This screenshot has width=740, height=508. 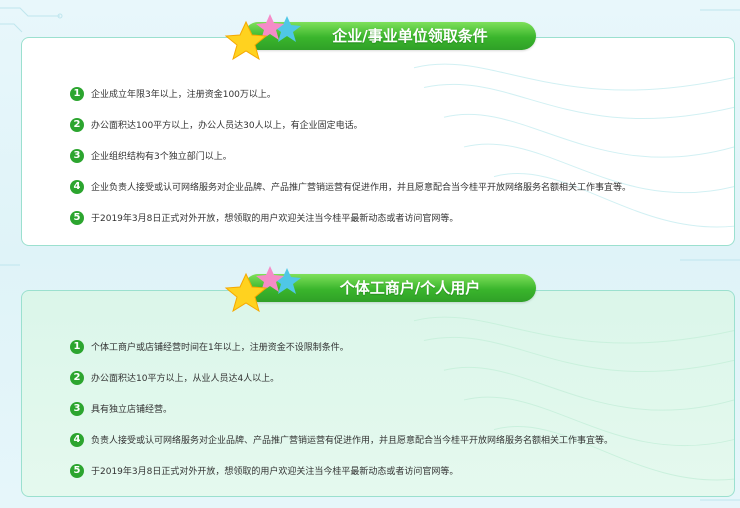 What do you see at coordinates (350, 93) in the screenshot?
I see `list-item: 1 企业成立年限3年以上，注册资金100万以上。` at bounding box center [350, 93].